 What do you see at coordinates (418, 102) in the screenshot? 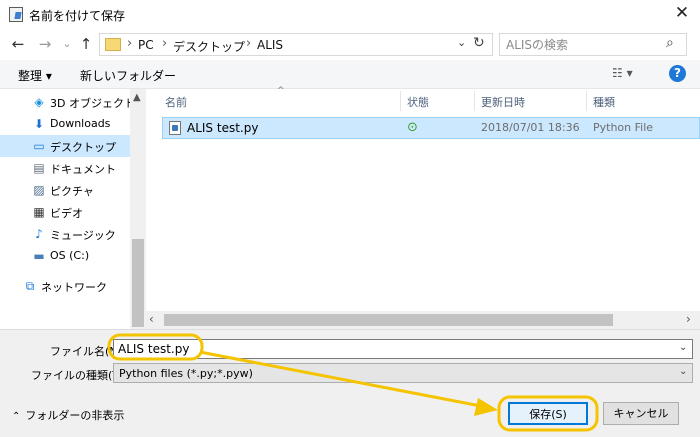
I see `column-header-status: 状態` at bounding box center [418, 102].